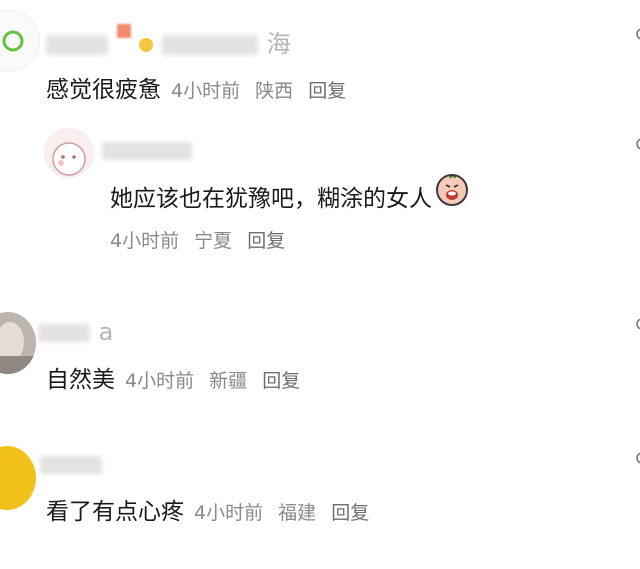 The image size is (640, 569). I want to click on comment-meta: 4小时前 陕西 回复, so click(263, 89).